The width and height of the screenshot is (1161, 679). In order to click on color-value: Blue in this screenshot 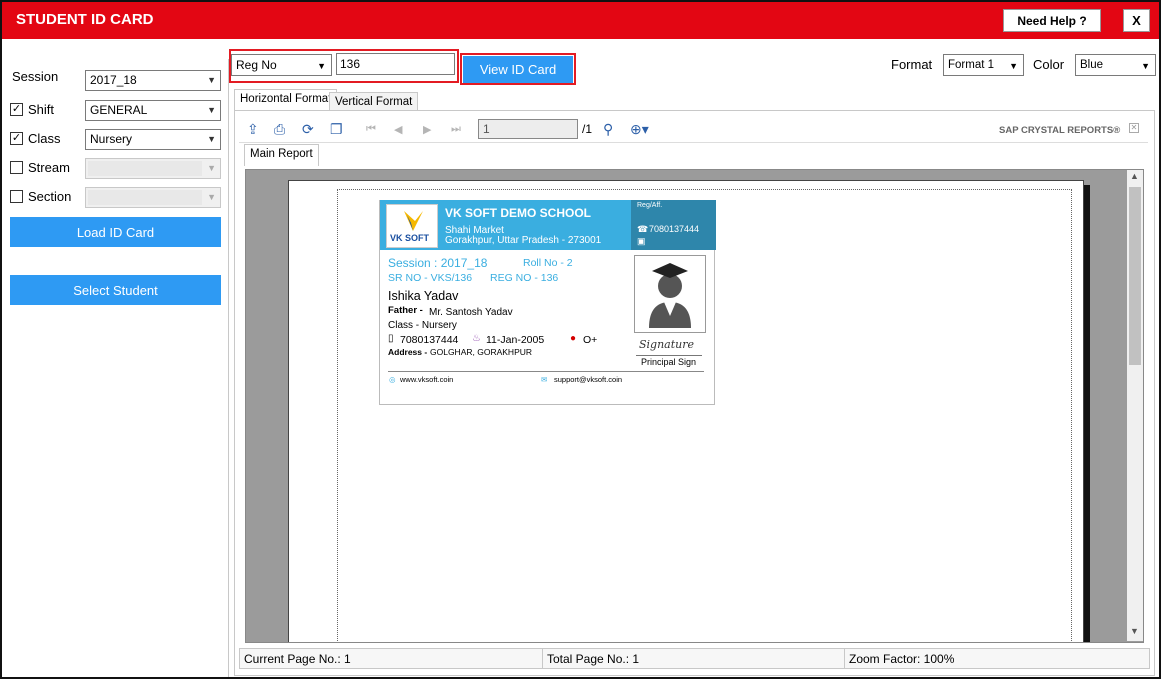, I will do `click(1092, 65)`.